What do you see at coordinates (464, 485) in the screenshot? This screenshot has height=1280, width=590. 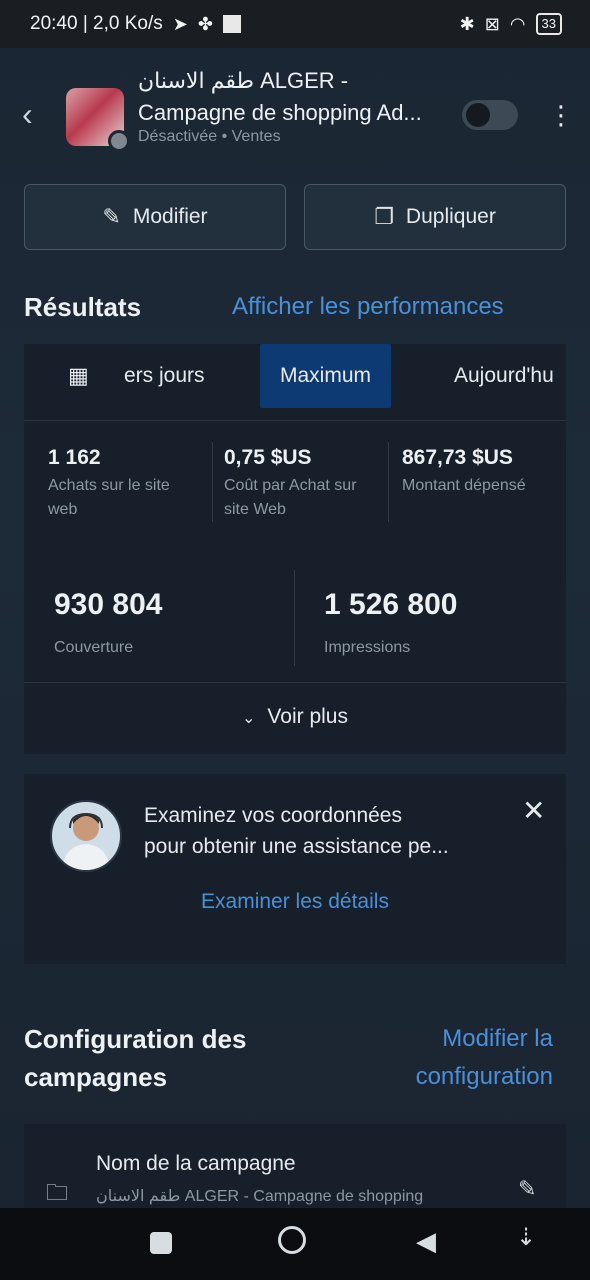 I see `metric-label: Montant dépensé` at bounding box center [464, 485].